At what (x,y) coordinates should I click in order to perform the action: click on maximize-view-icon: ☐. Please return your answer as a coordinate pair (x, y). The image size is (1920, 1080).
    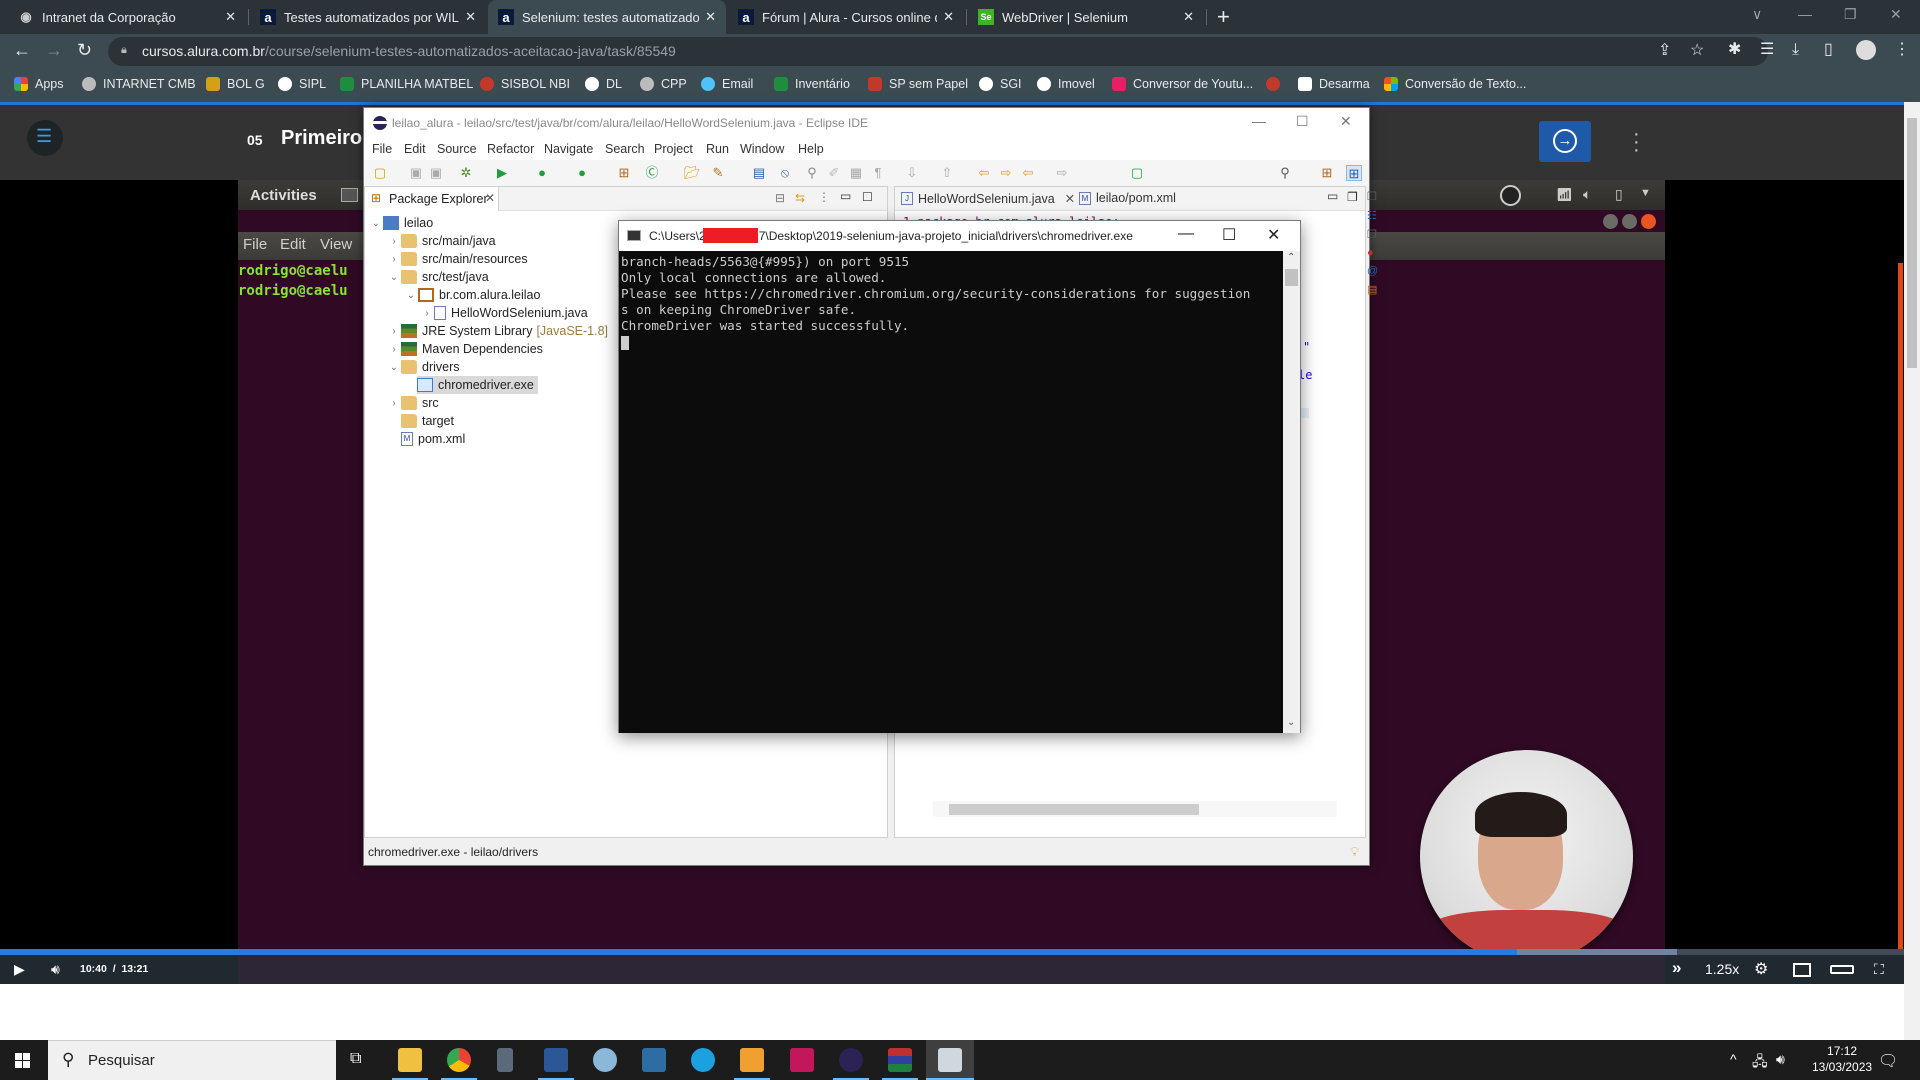
    Looking at the image, I should click on (867, 197).